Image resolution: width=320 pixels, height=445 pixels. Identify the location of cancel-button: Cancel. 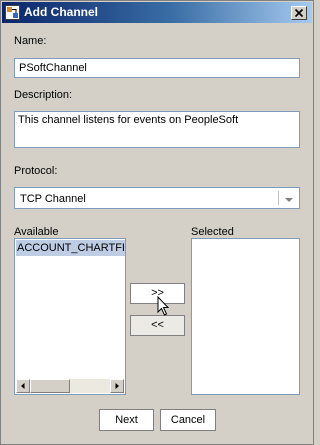
(188, 420).